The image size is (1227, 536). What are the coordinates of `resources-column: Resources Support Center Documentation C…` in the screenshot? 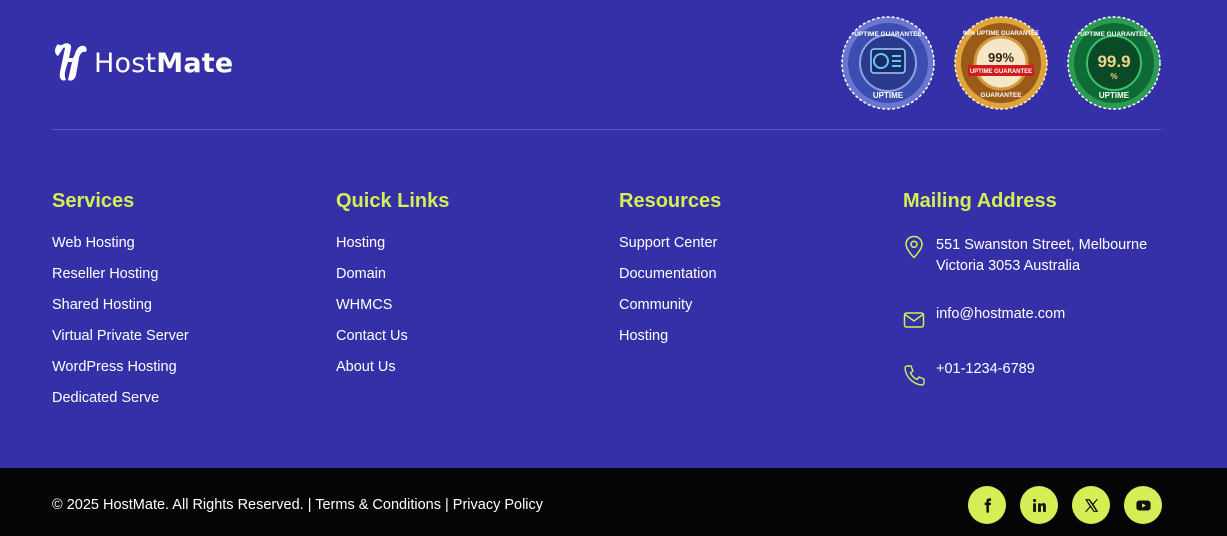 It's located at (670, 273).